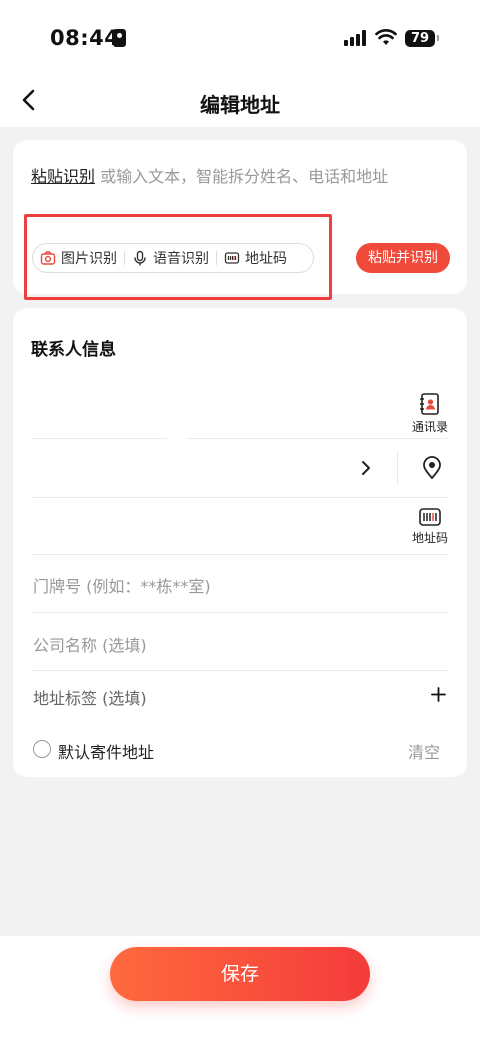 This screenshot has height=1043, width=480. I want to click on phone-field, so click(318, 438).